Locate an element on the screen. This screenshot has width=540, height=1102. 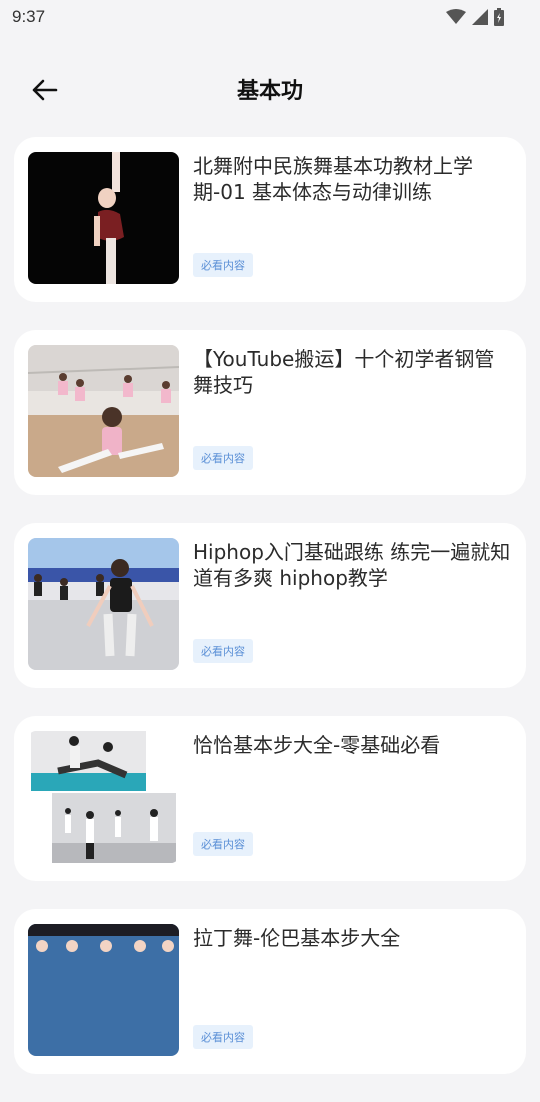
video-title: 拉丁舞-伦巴基本步大全 is located at coordinates (352, 938).